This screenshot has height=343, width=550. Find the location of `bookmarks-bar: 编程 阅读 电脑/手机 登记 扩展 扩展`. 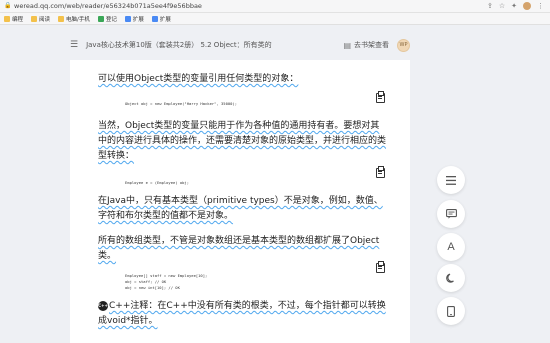

bookmarks-bar: 编程 阅读 电脑/手机 登记 扩展 扩展 is located at coordinates (275, 19).